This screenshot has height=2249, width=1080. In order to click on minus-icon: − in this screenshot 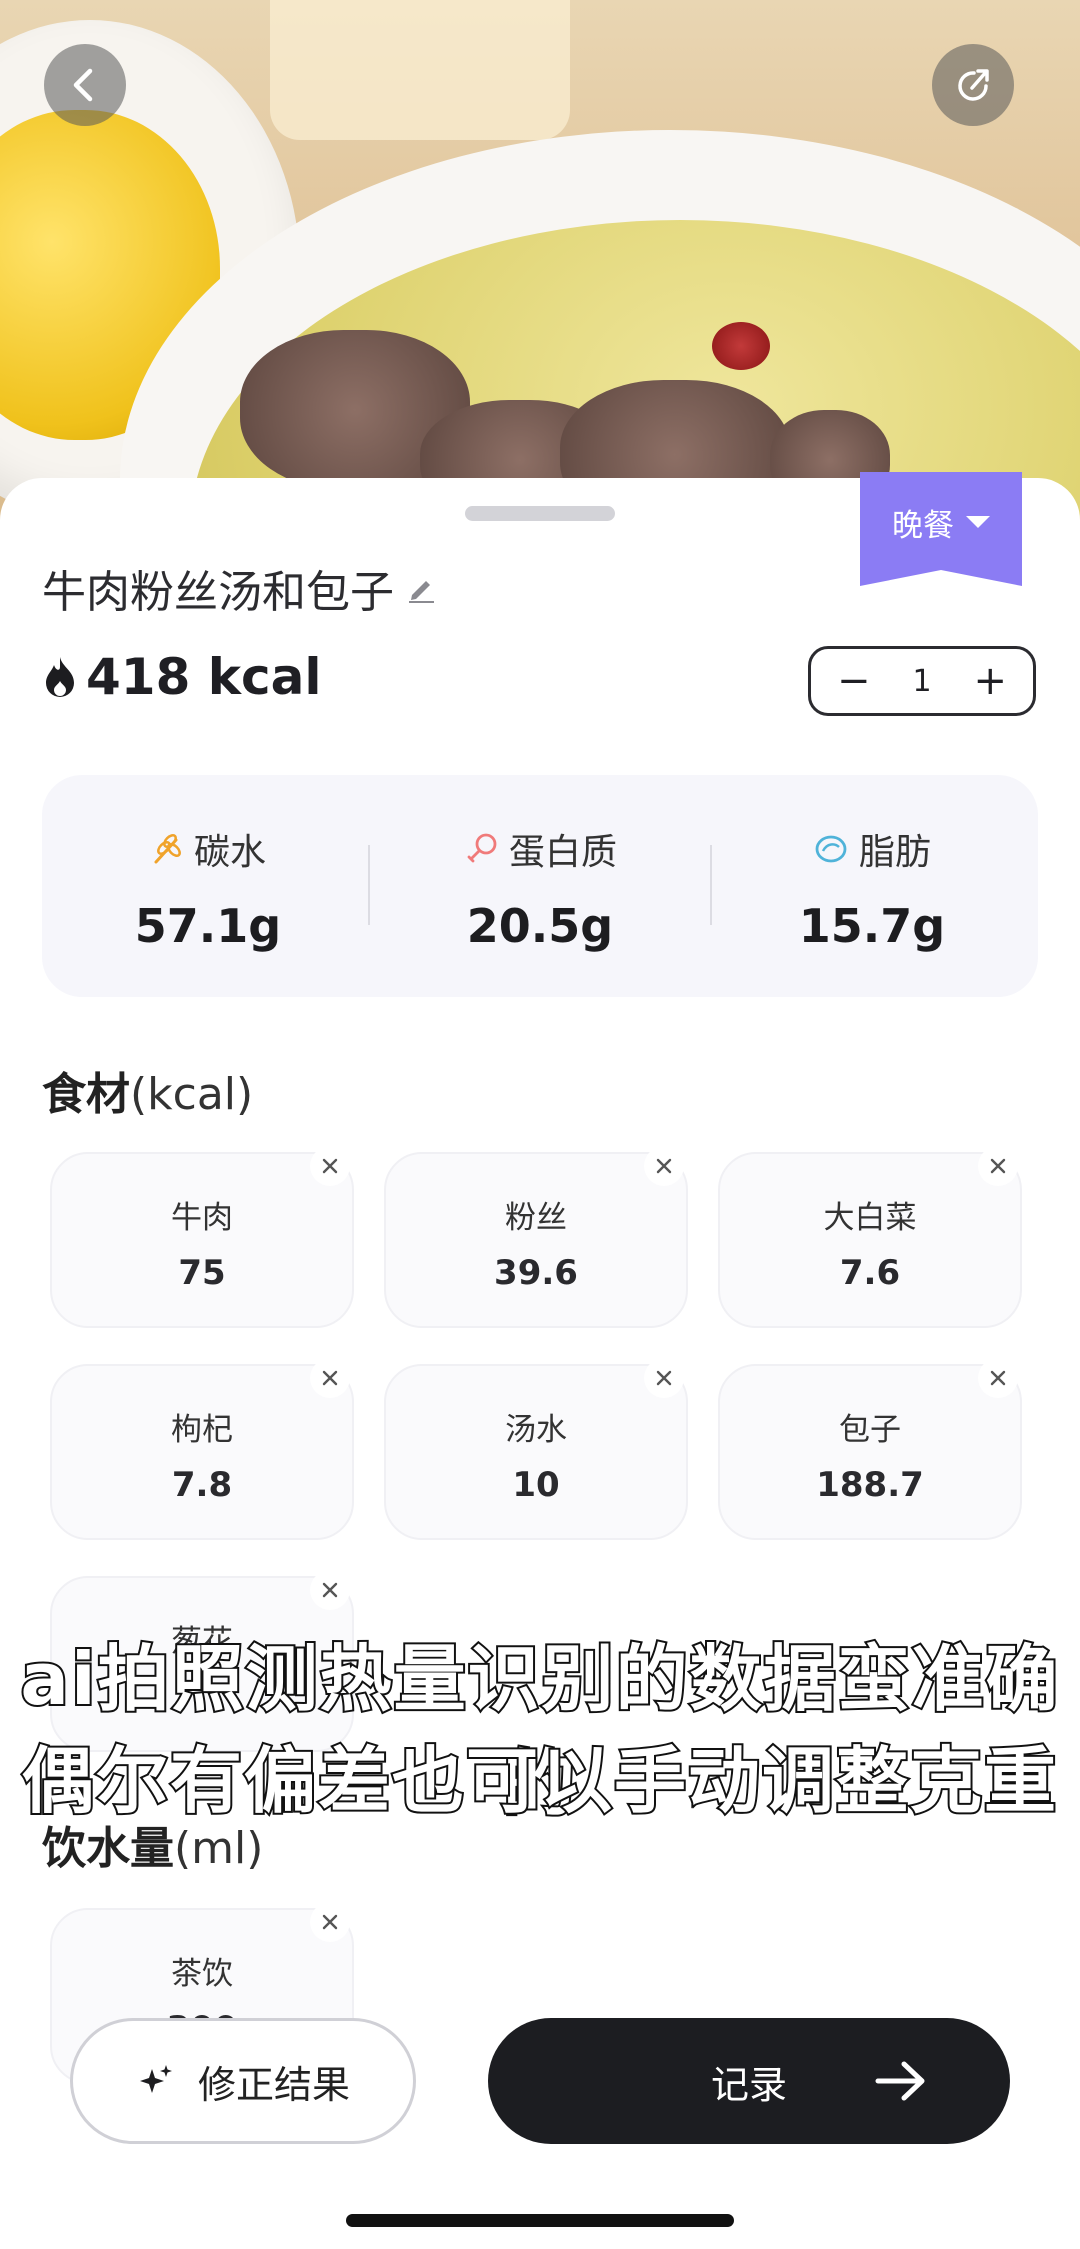, I will do `click(854, 681)`.